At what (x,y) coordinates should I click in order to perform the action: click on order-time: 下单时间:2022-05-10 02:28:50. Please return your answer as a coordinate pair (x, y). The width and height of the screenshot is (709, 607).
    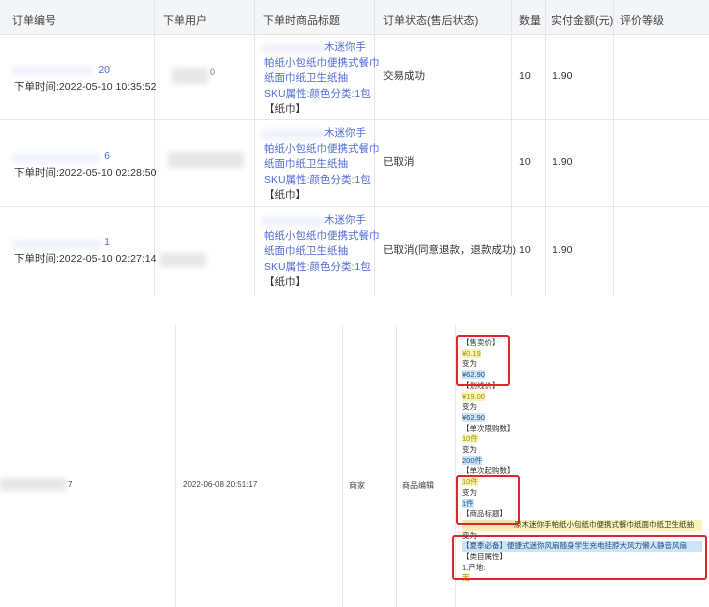
    Looking at the image, I should click on (85, 173).